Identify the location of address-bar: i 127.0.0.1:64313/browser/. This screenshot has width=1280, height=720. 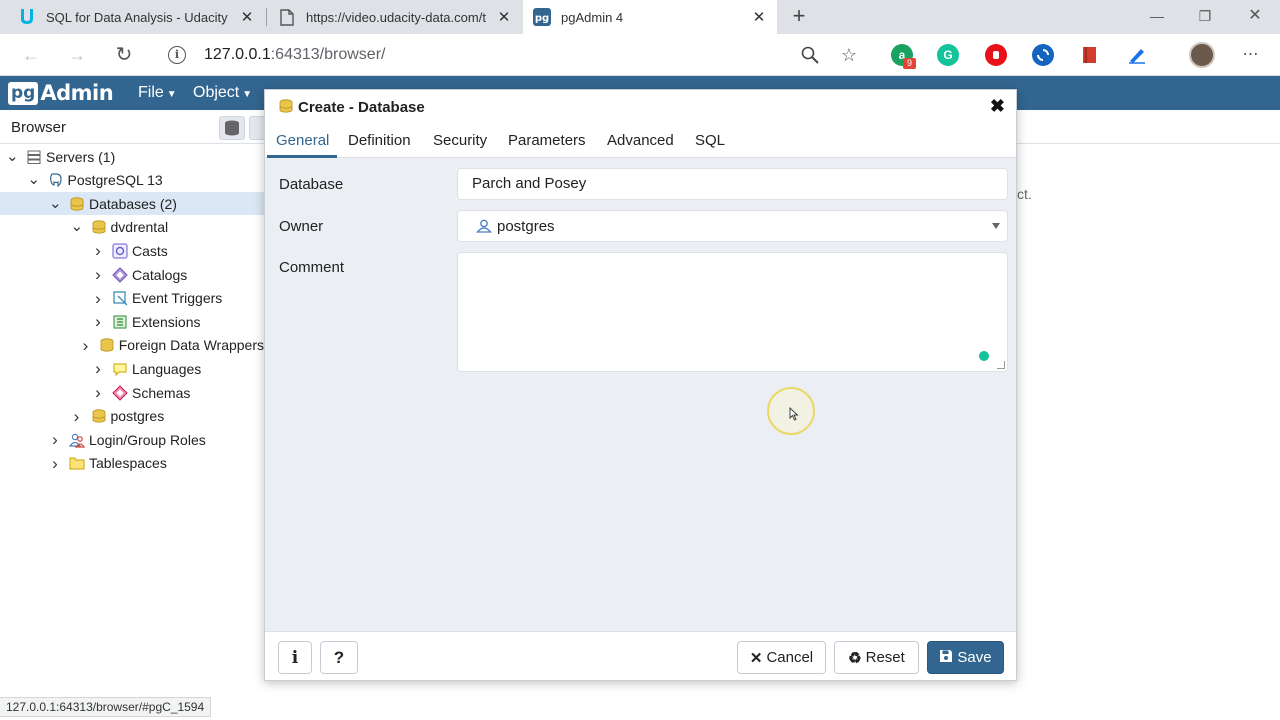
(515, 55).